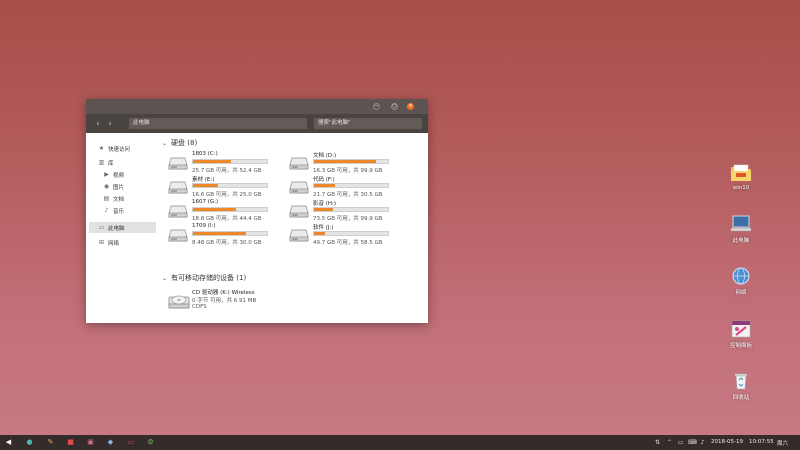  Describe the element at coordinates (50, 442) in the screenshot. I see `taskbar-app-pen-icon: ✎` at that location.